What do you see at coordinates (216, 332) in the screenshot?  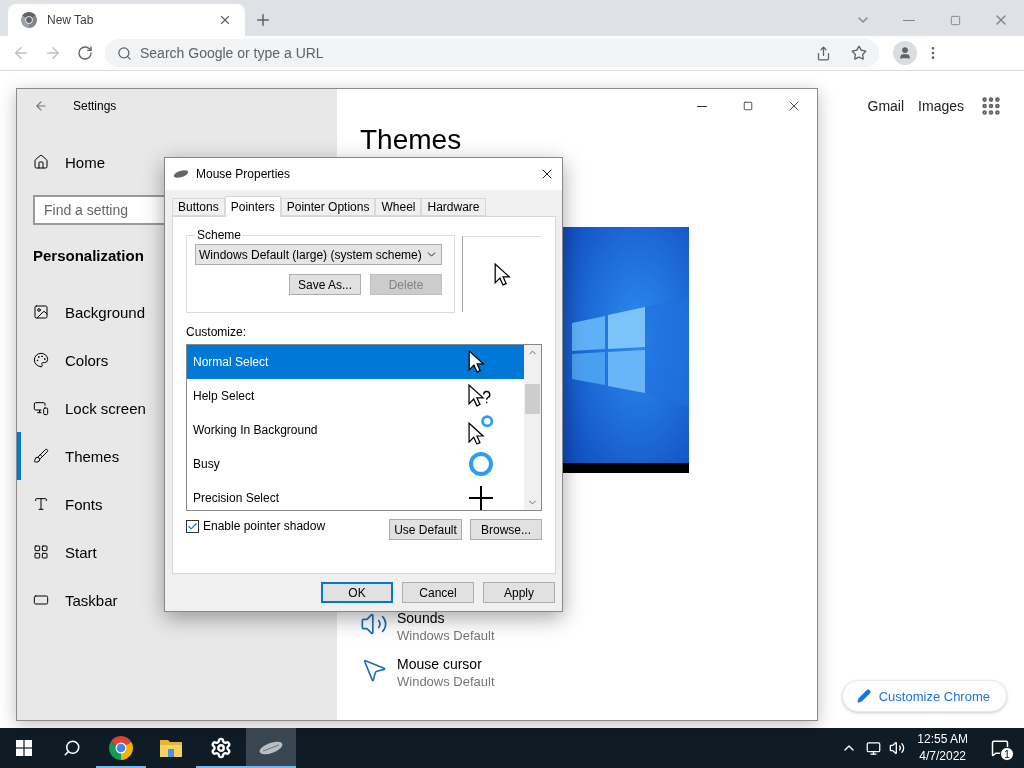 I see `customize-label: Customize:` at bounding box center [216, 332].